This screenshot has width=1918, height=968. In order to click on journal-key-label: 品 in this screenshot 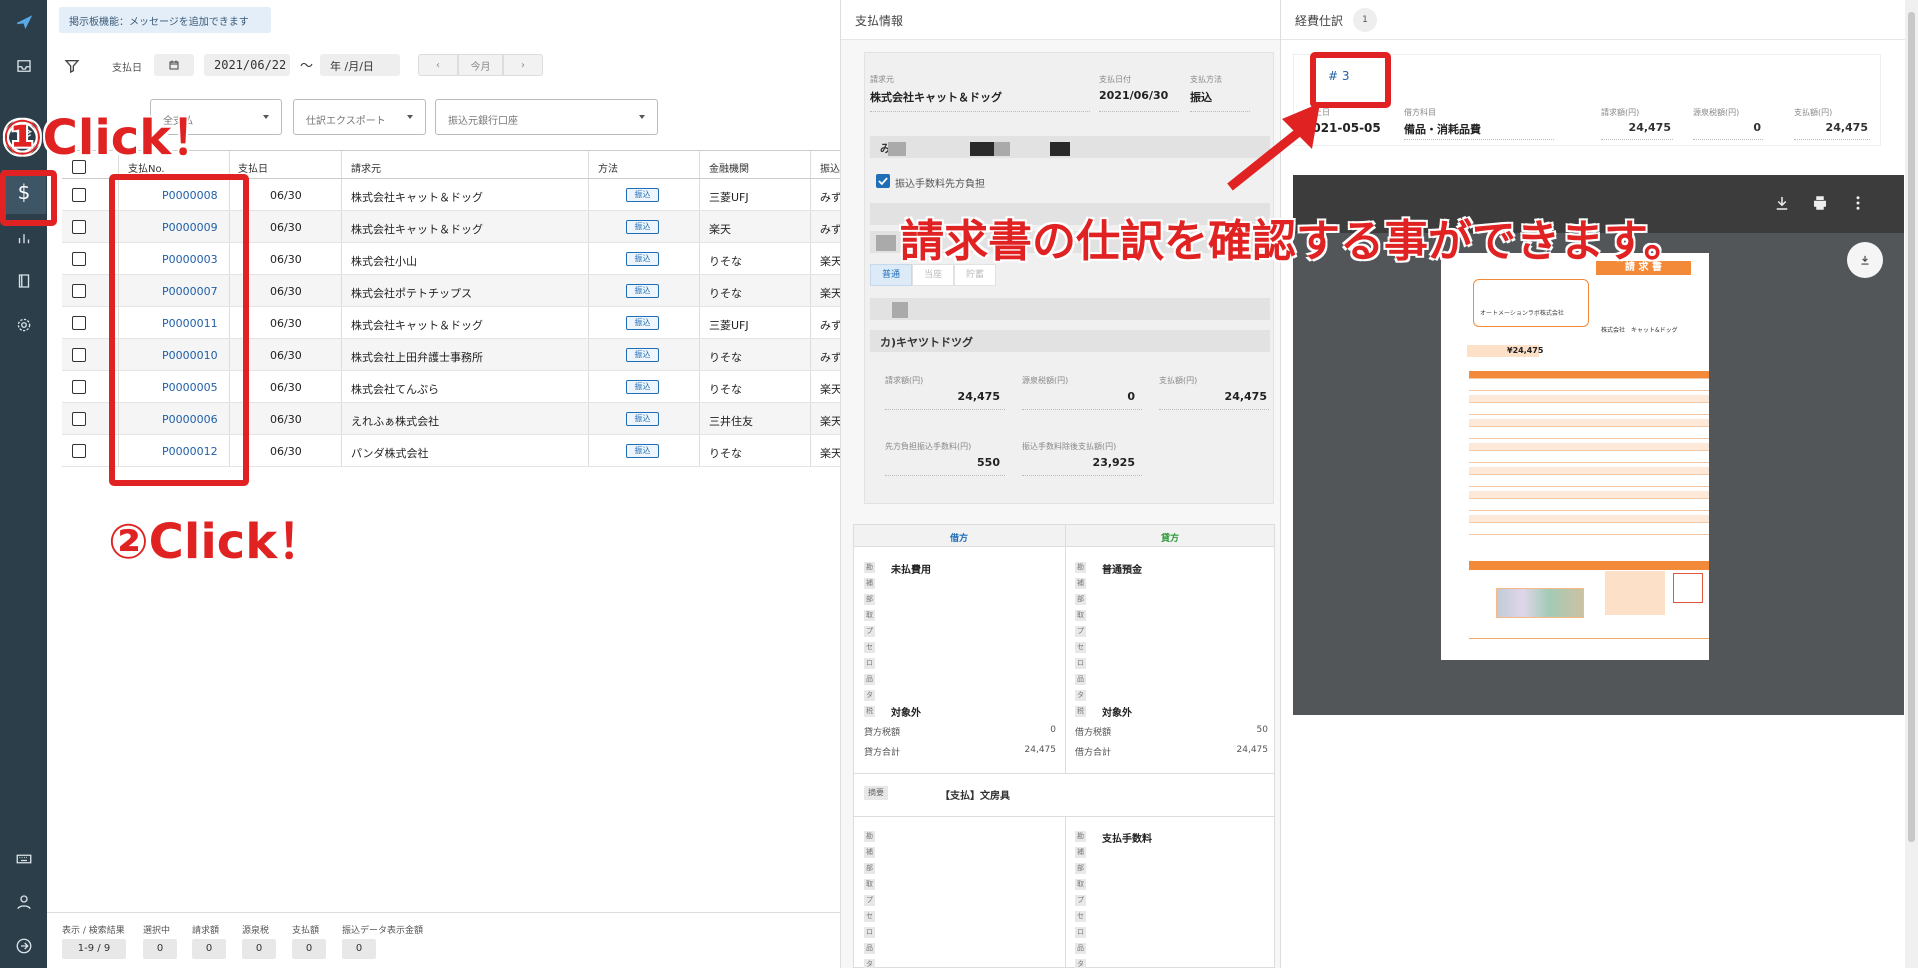, I will do `click(869, 679)`.